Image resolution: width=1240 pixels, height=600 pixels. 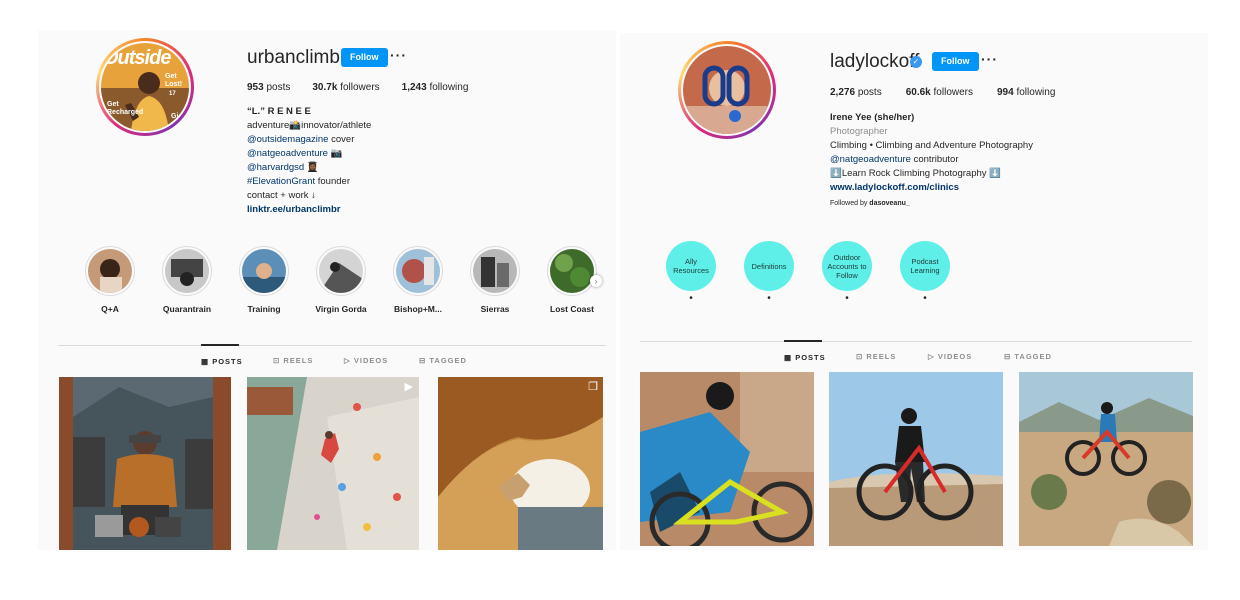 I want to click on highlight-label: Q+A, so click(x=110, y=309).